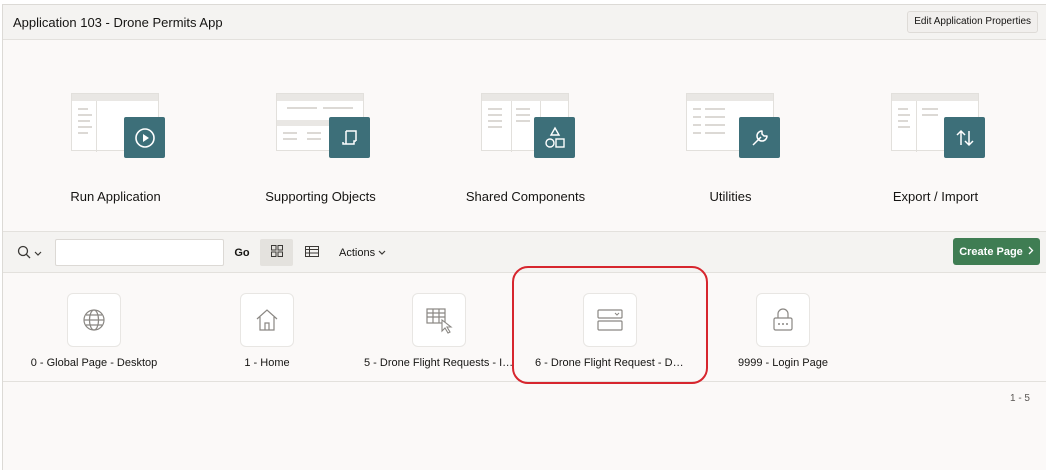  Describe the element at coordinates (118, 22) in the screenshot. I see `page-title: Application 103 - Drone Permits App` at that location.